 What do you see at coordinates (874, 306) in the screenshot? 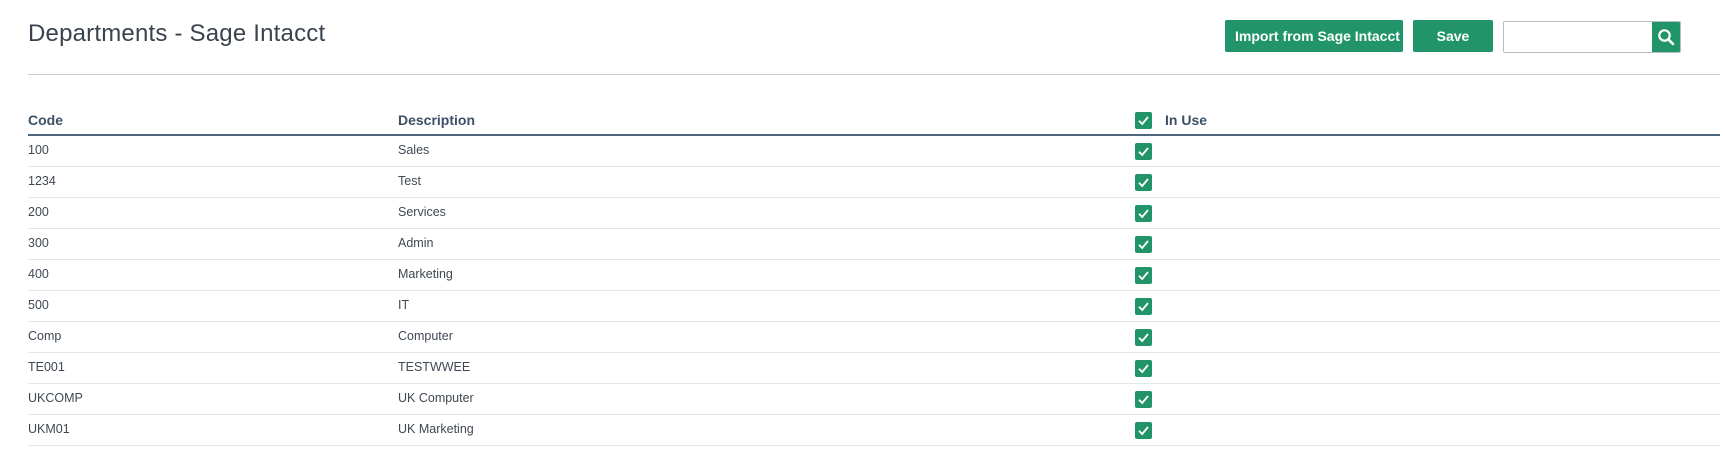
I see `table-row: 500 IT` at bounding box center [874, 306].